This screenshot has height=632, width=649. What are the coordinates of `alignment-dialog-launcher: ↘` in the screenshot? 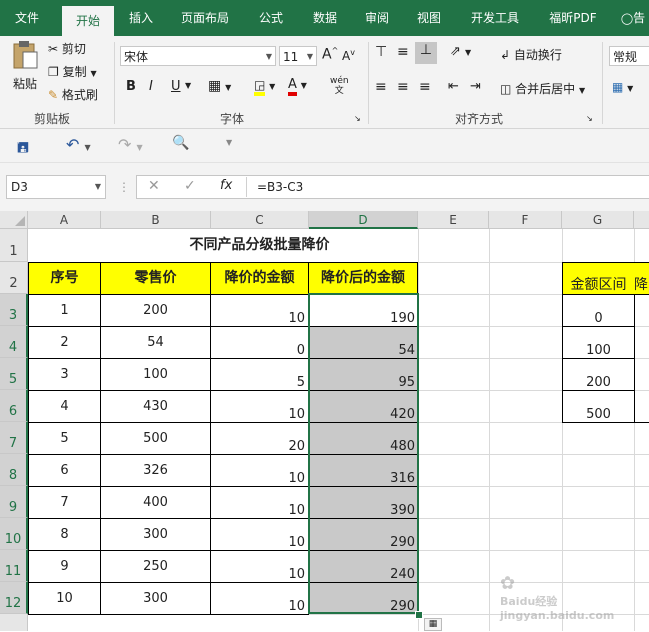 It's located at (589, 118).